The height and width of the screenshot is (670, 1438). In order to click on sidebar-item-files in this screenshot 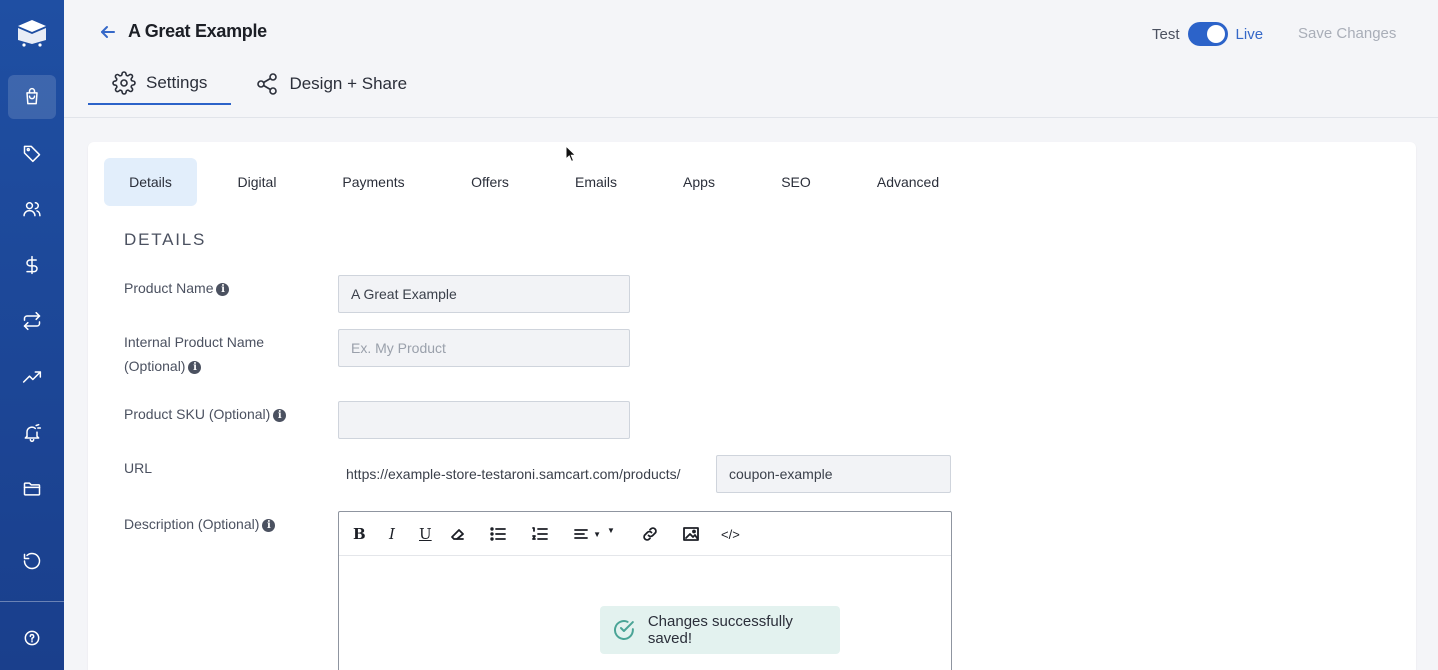, I will do `click(32, 489)`.